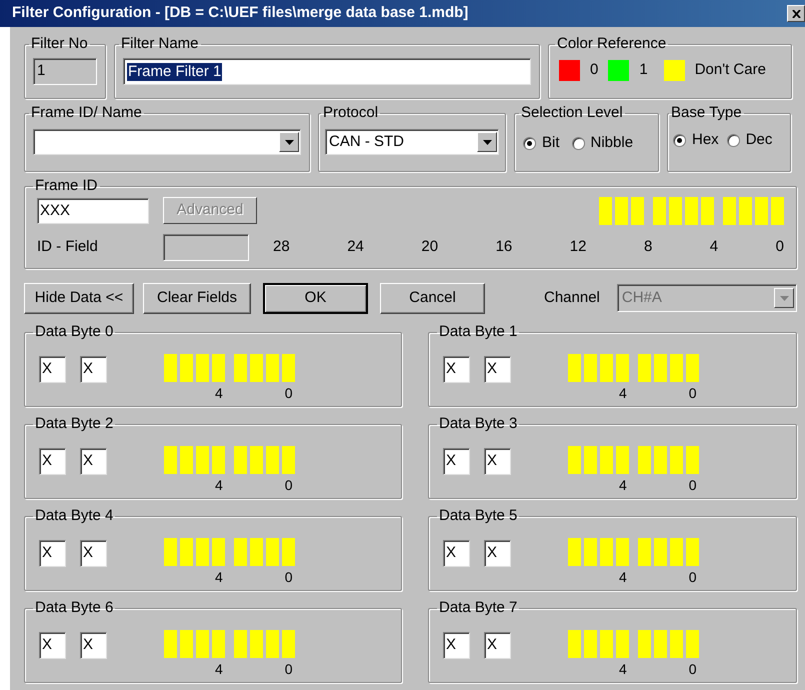 The image size is (805, 690). I want to click on radio-option: Dec, so click(749, 140).